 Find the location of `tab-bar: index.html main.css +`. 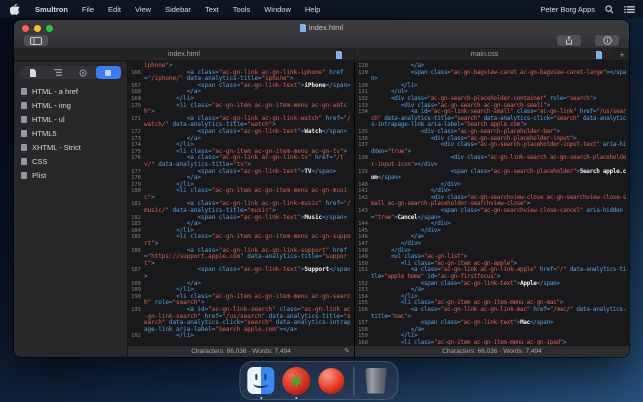

tab-bar: index.html main.css + is located at coordinates (321, 55).